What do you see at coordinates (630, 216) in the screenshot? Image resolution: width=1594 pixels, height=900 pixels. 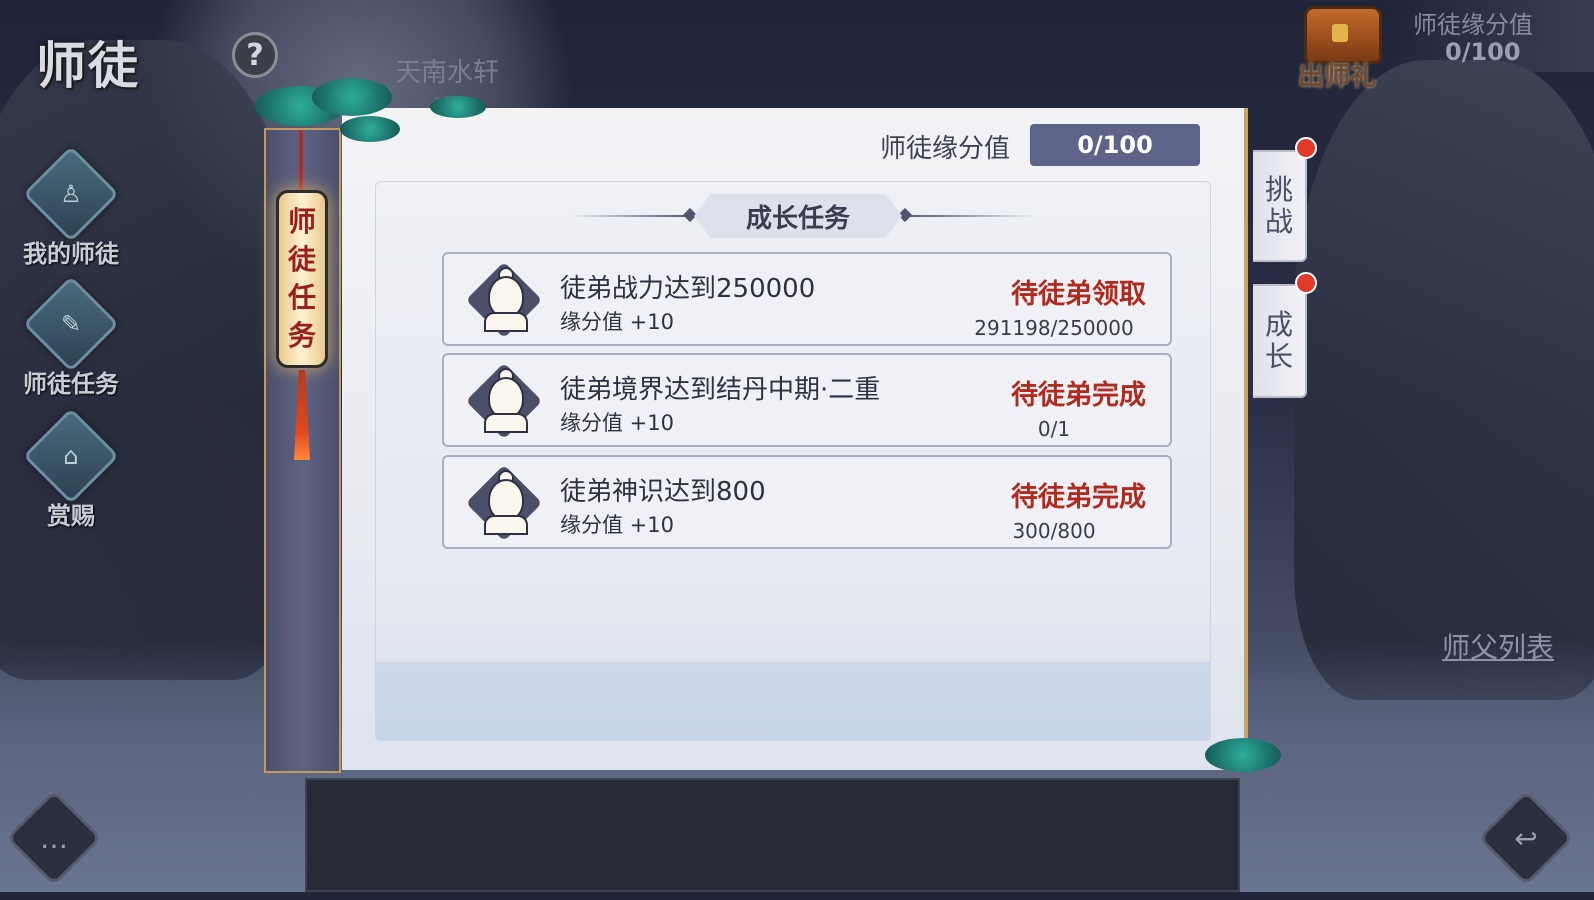 I see `section-divider-left` at bounding box center [630, 216].